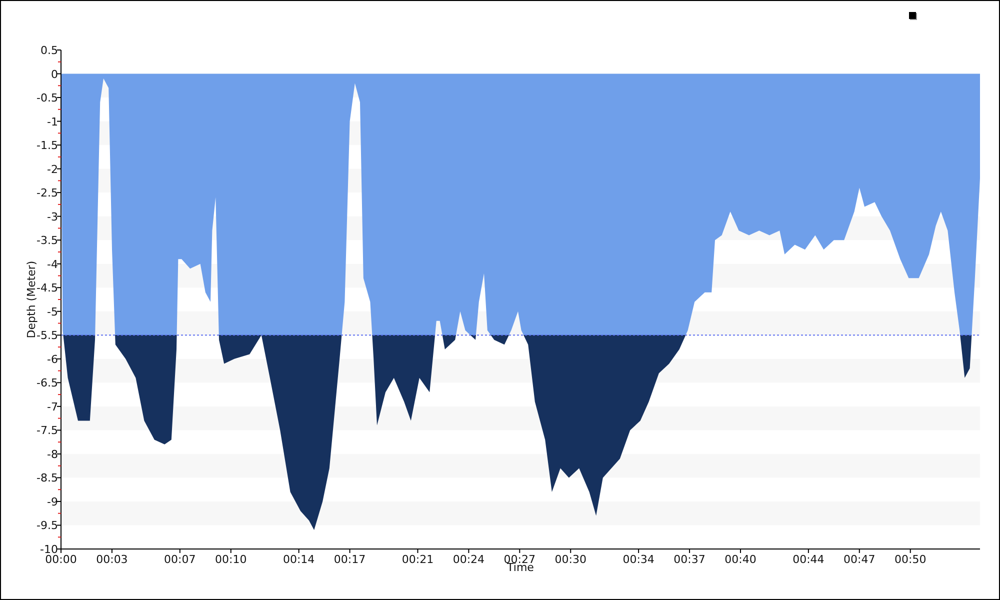 The height and width of the screenshot is (600, 1000). What do you see at coordinates (47, 288) in the screenshot?
I see `axis-tick-label: -4.5` at bounding box center [47, 288].